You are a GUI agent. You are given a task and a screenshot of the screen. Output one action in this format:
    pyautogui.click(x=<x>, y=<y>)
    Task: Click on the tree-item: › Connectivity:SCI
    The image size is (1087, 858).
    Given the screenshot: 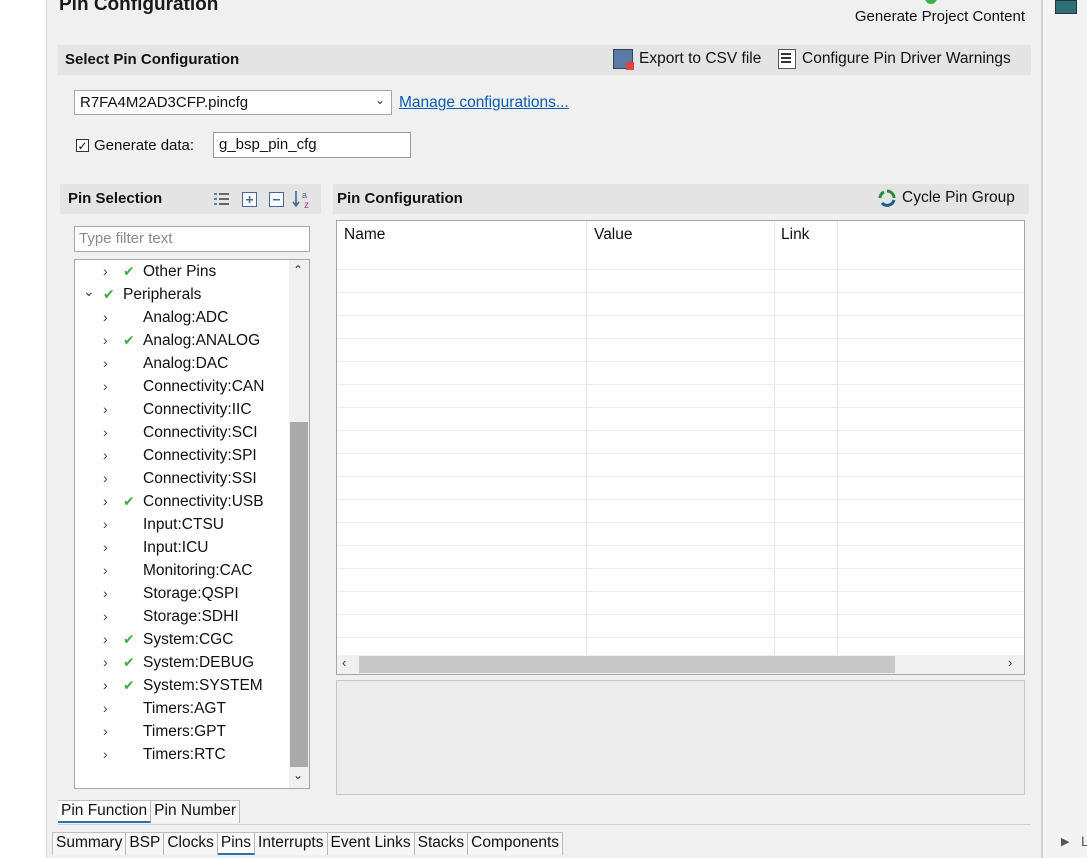 What is the action you would take?
    pyautogui.click(x=182, y=432)
    